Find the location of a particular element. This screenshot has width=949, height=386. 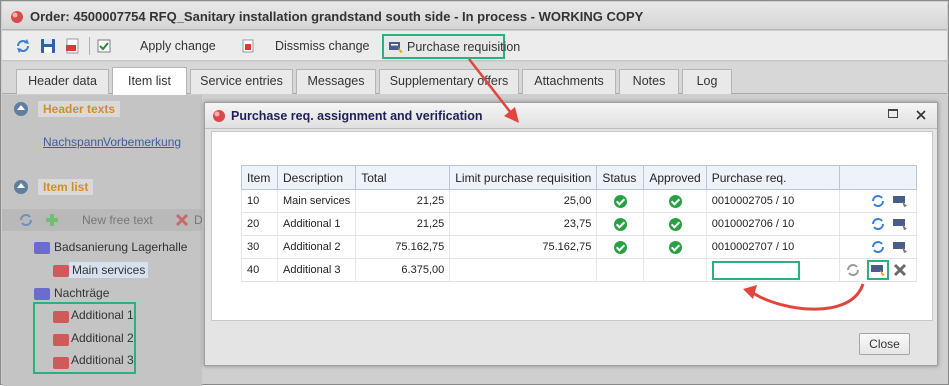

order-app-icon is located at coordinates (17, 17).